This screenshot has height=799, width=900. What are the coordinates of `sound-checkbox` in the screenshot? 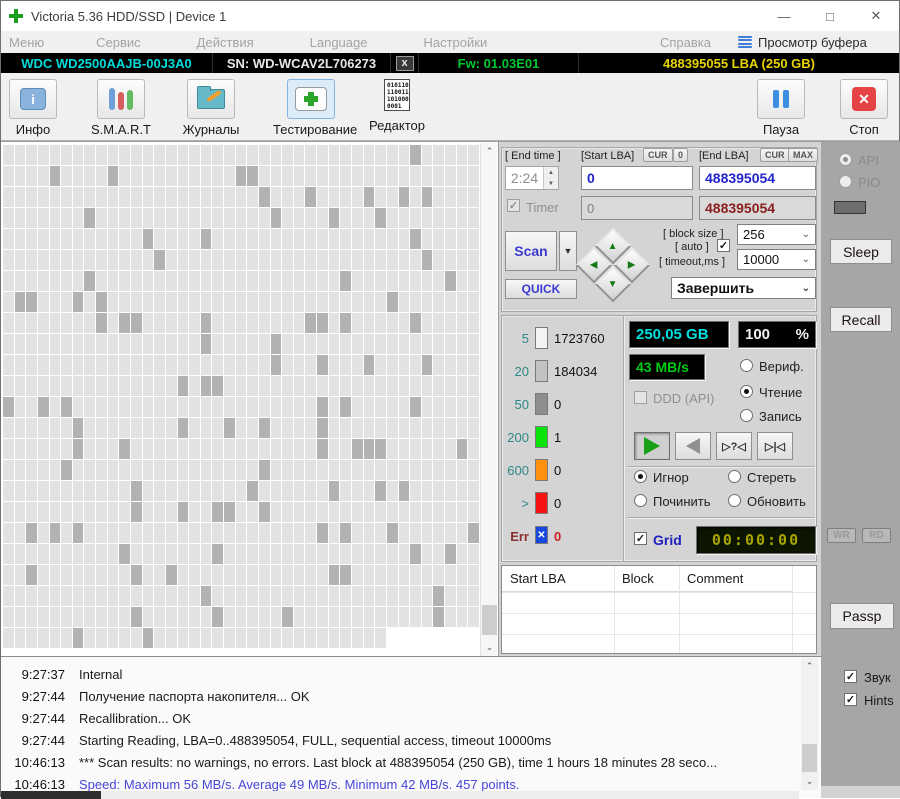 It's located at (850, 676).